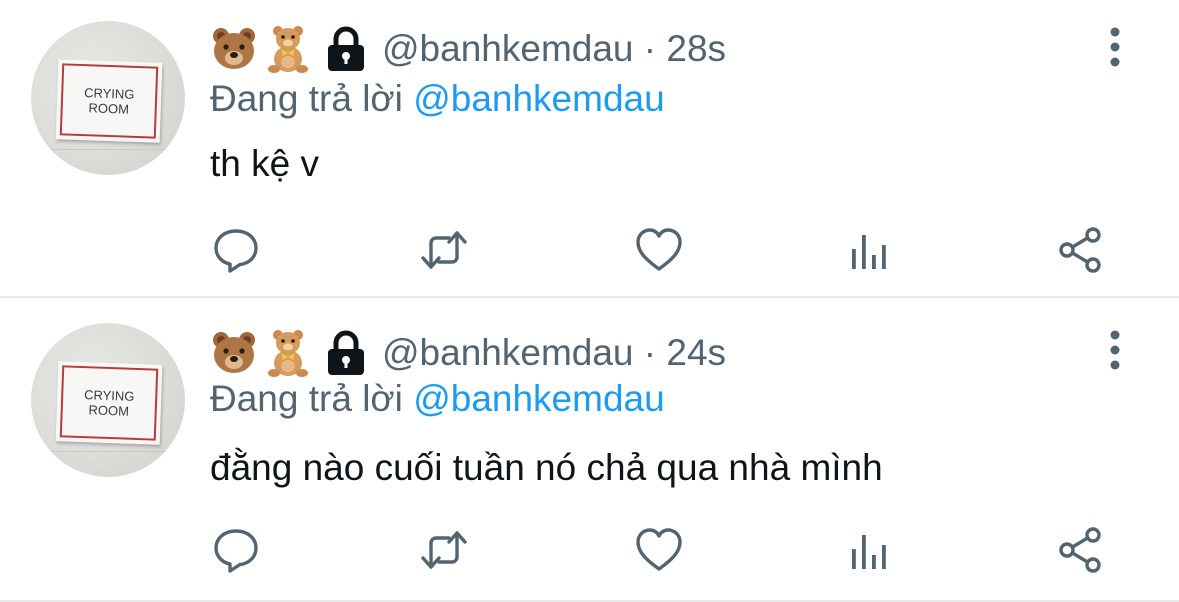  What do you see at coordinates (546, 467) in the screenshot?
I see `tweet-text: đằng nào cuối tuần nó chả qua nhà mình` at bounding box center [546, 467].